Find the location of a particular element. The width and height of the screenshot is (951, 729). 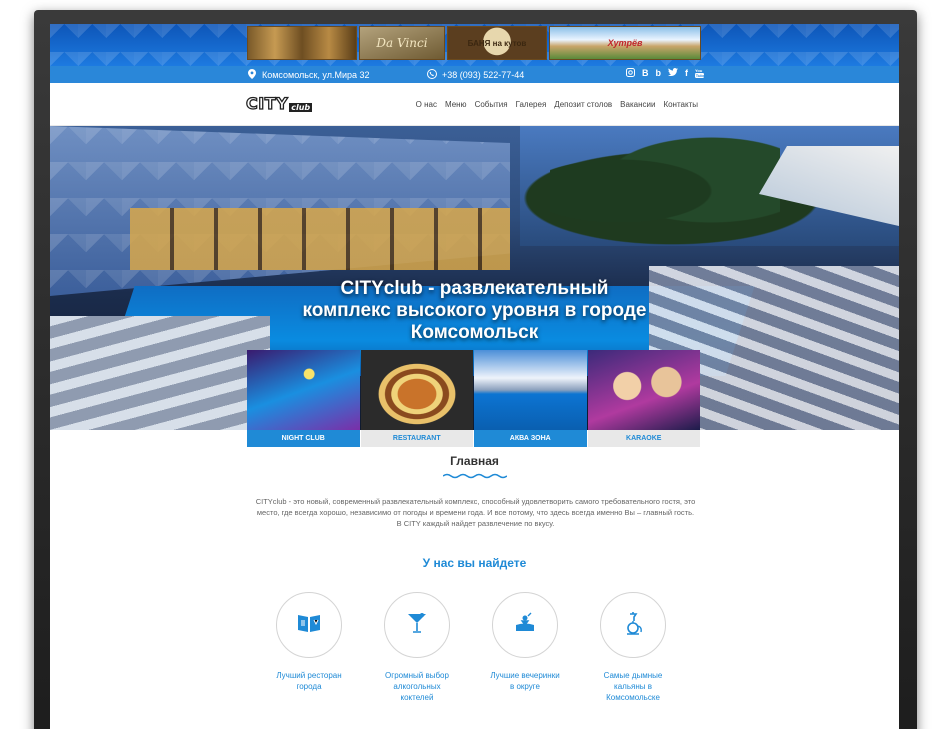

features-title: У нас вы найдете is located at coordinates (474, 563).